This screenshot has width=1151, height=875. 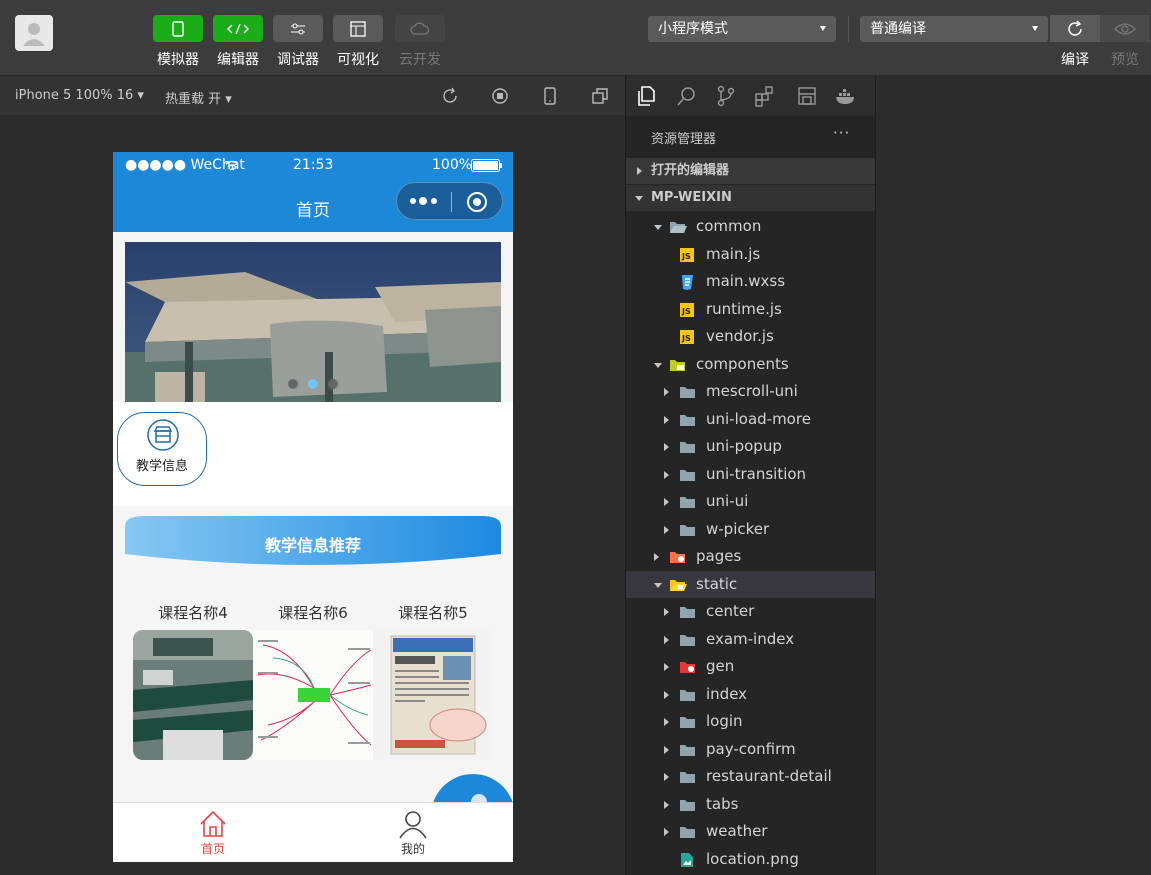 What do you see at coordinates (449, 201) in the screenshot?
I see `capsule-menu` at bounding box center [449, 201].